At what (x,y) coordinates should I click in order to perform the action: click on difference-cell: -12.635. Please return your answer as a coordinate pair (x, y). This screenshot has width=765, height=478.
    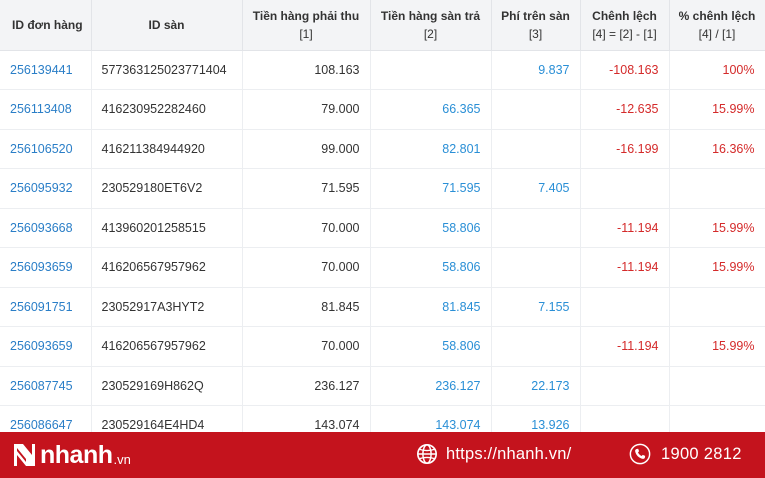
    Looking at the image, I should click on (625, 109).